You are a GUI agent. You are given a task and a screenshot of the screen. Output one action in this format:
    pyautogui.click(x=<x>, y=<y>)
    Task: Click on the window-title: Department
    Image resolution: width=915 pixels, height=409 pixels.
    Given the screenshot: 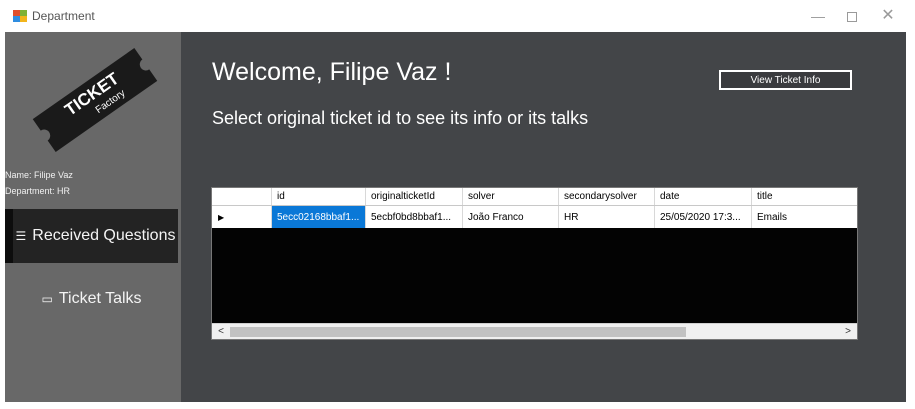 What is the action you would take?
    pyautogui.click(x=63, y=16)
    